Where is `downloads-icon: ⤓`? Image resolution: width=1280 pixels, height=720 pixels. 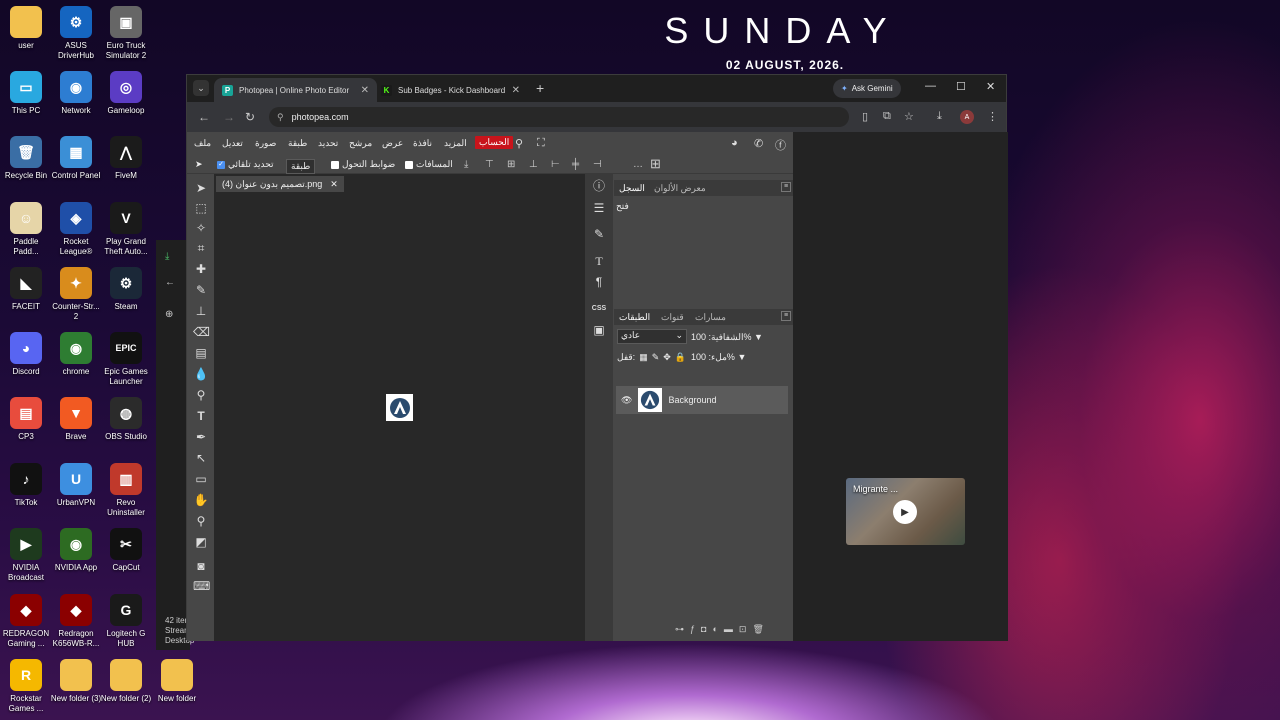 downloads-icon: ⤓ is located at coordinates (939, 116).